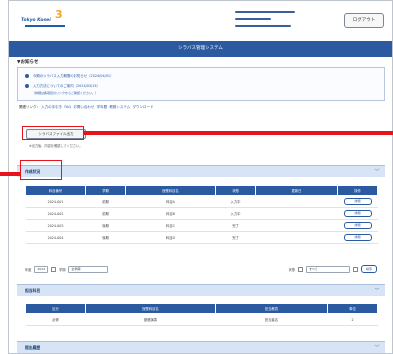 This screenshot has width=393, height=354. I want to click on column-header: 更新日, so click(296, 190).